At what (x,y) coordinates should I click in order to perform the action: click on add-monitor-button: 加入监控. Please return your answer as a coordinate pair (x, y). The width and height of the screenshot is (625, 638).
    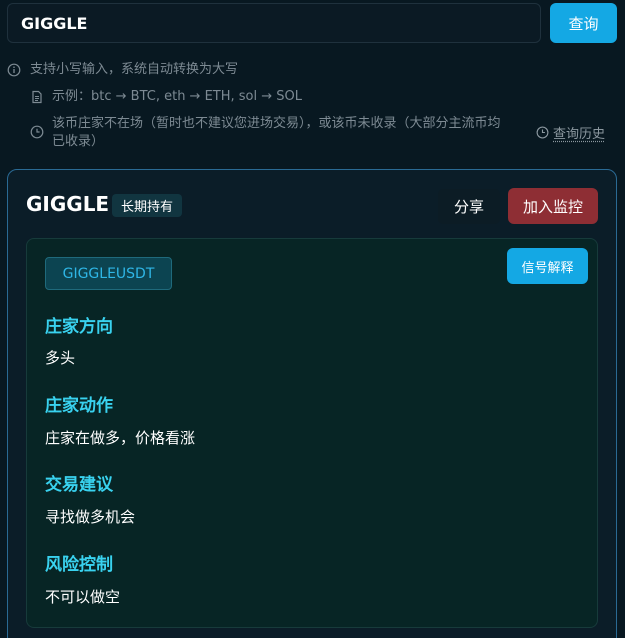
    Looking at the image, I should click on (553, 206).